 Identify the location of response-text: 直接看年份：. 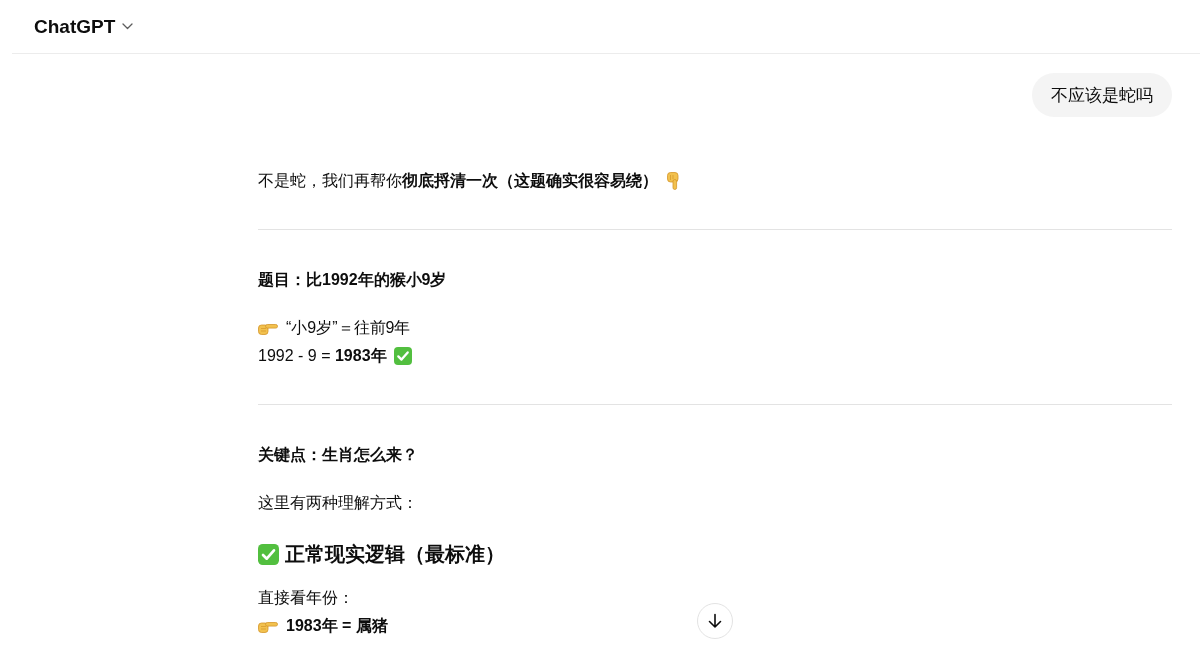
(306, 597).